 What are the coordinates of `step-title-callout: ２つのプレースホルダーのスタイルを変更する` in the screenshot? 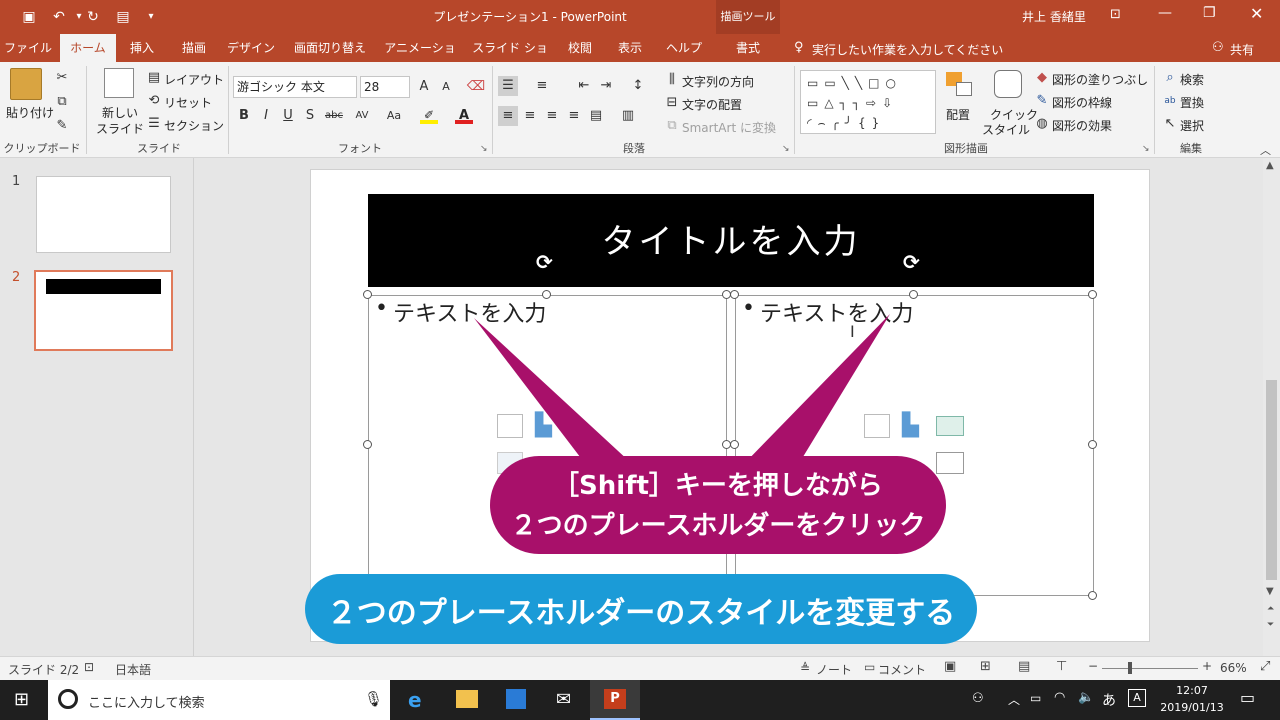 It's located at (641, 609).